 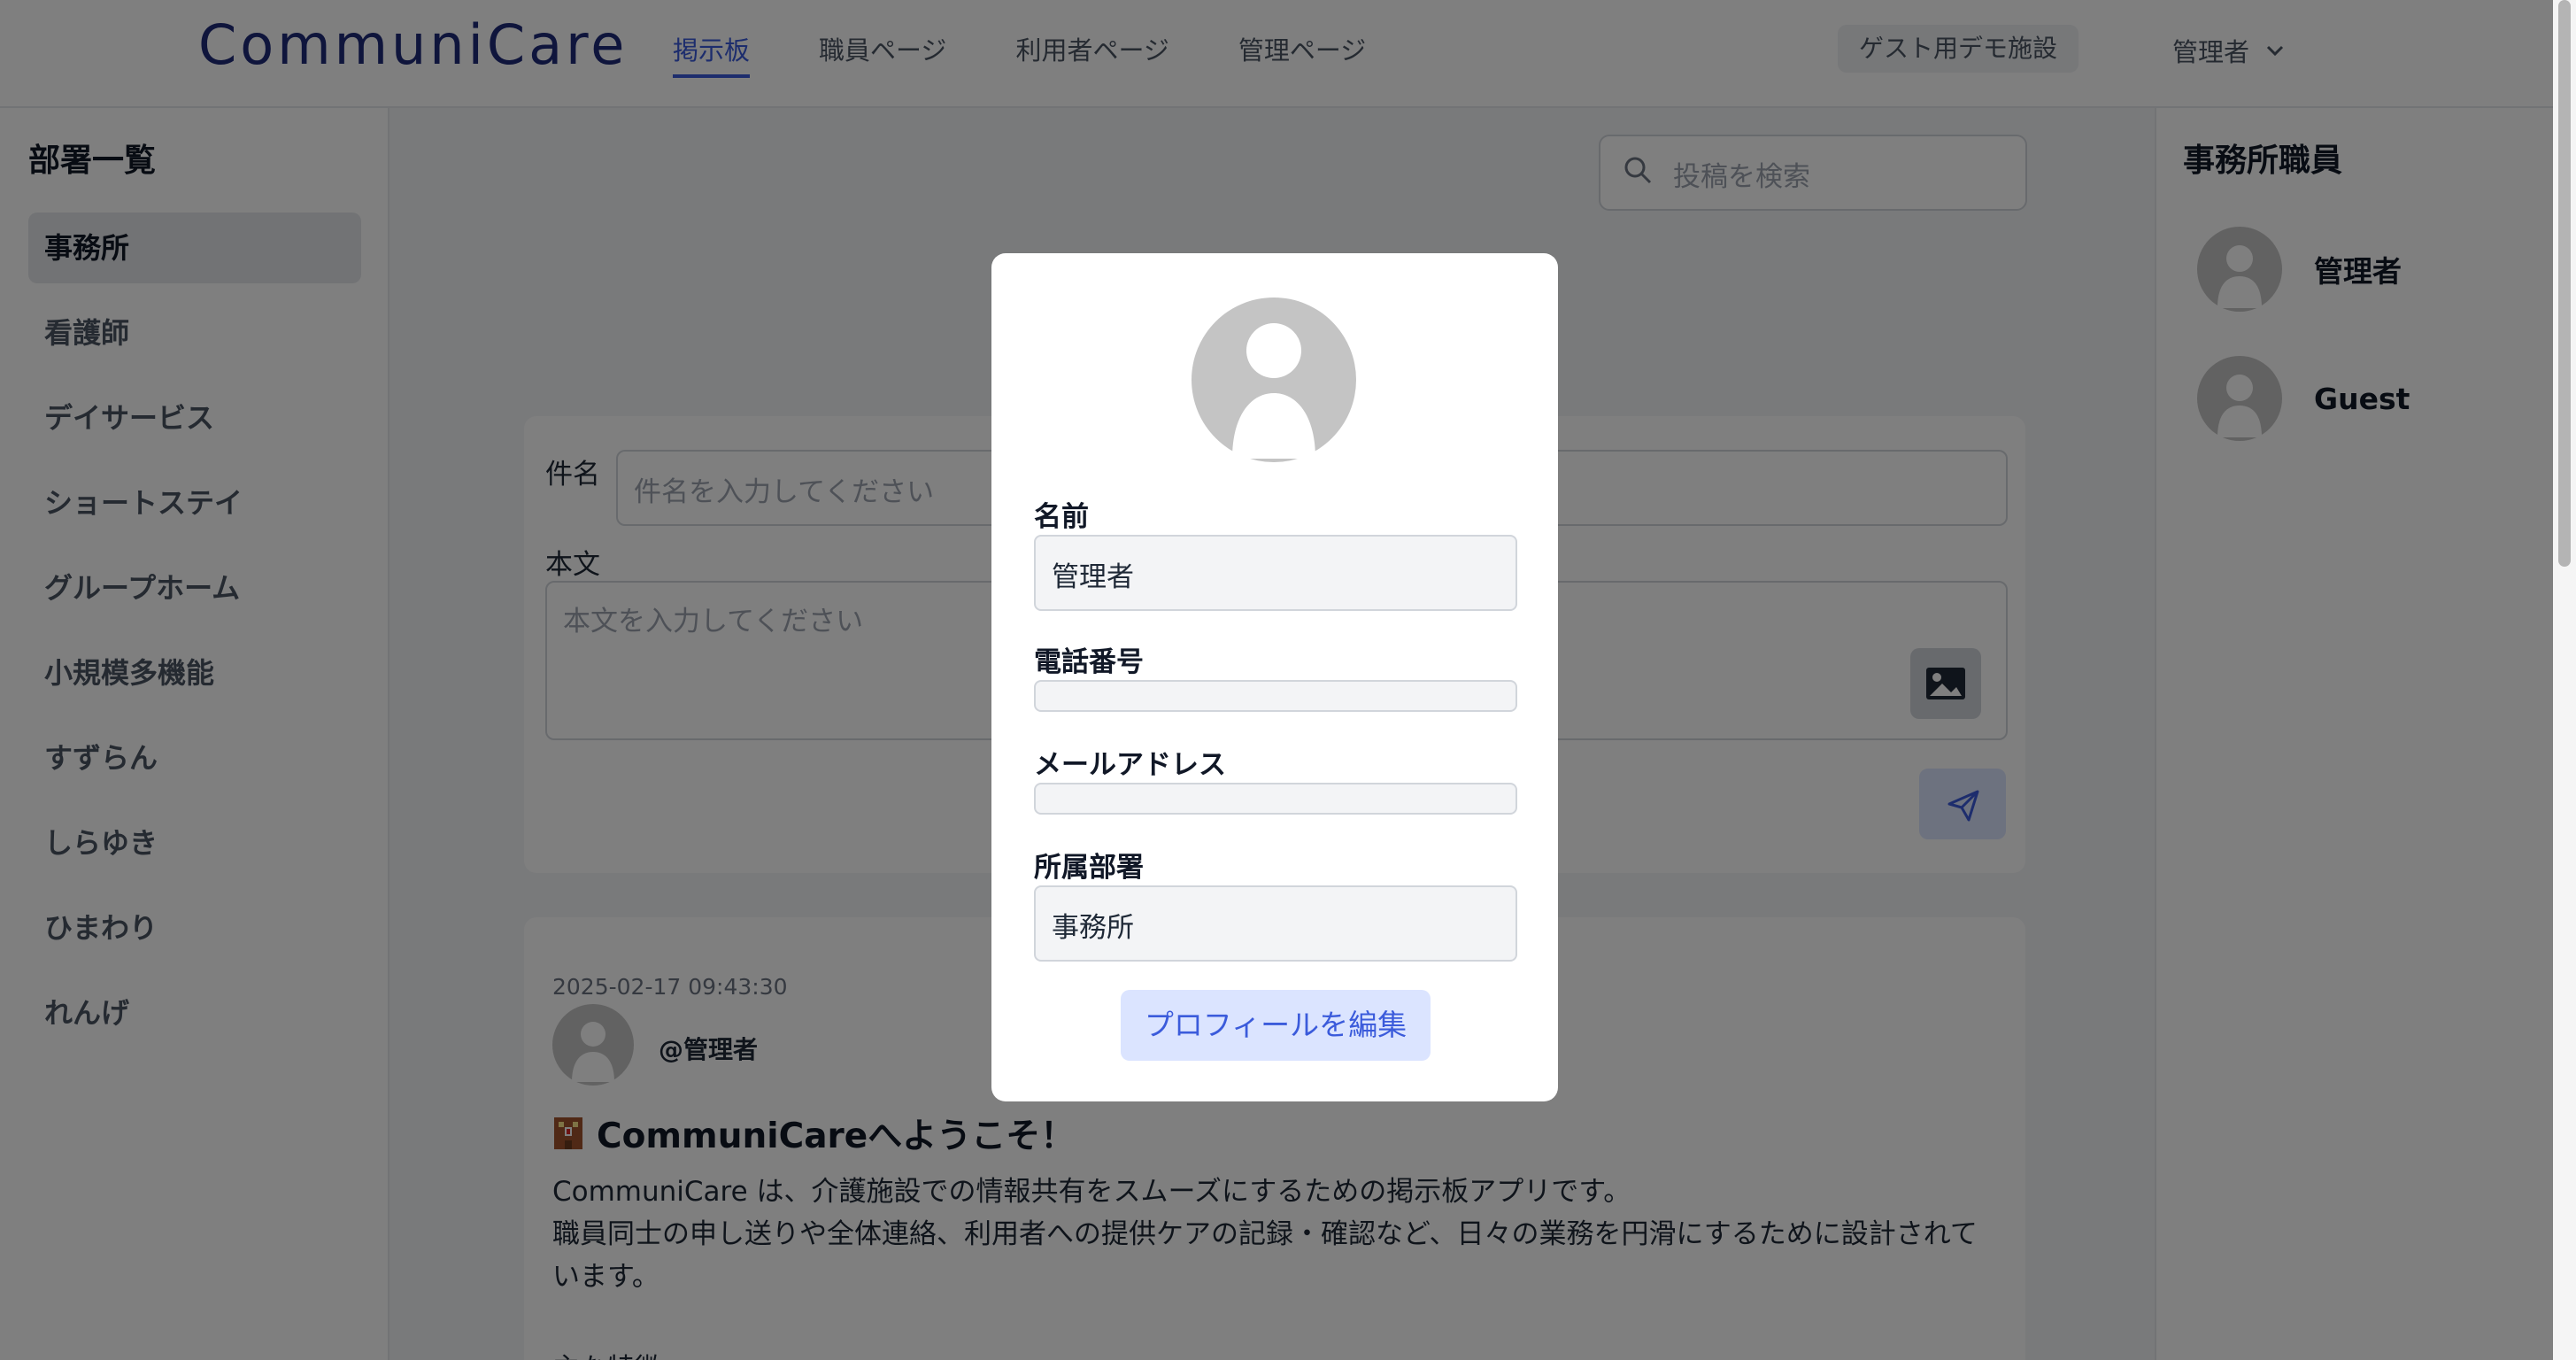 What do you see at coordinates (1061, 517) in the screenshot?
I see `name-label: 名前` at bounding box center [1061, 517].